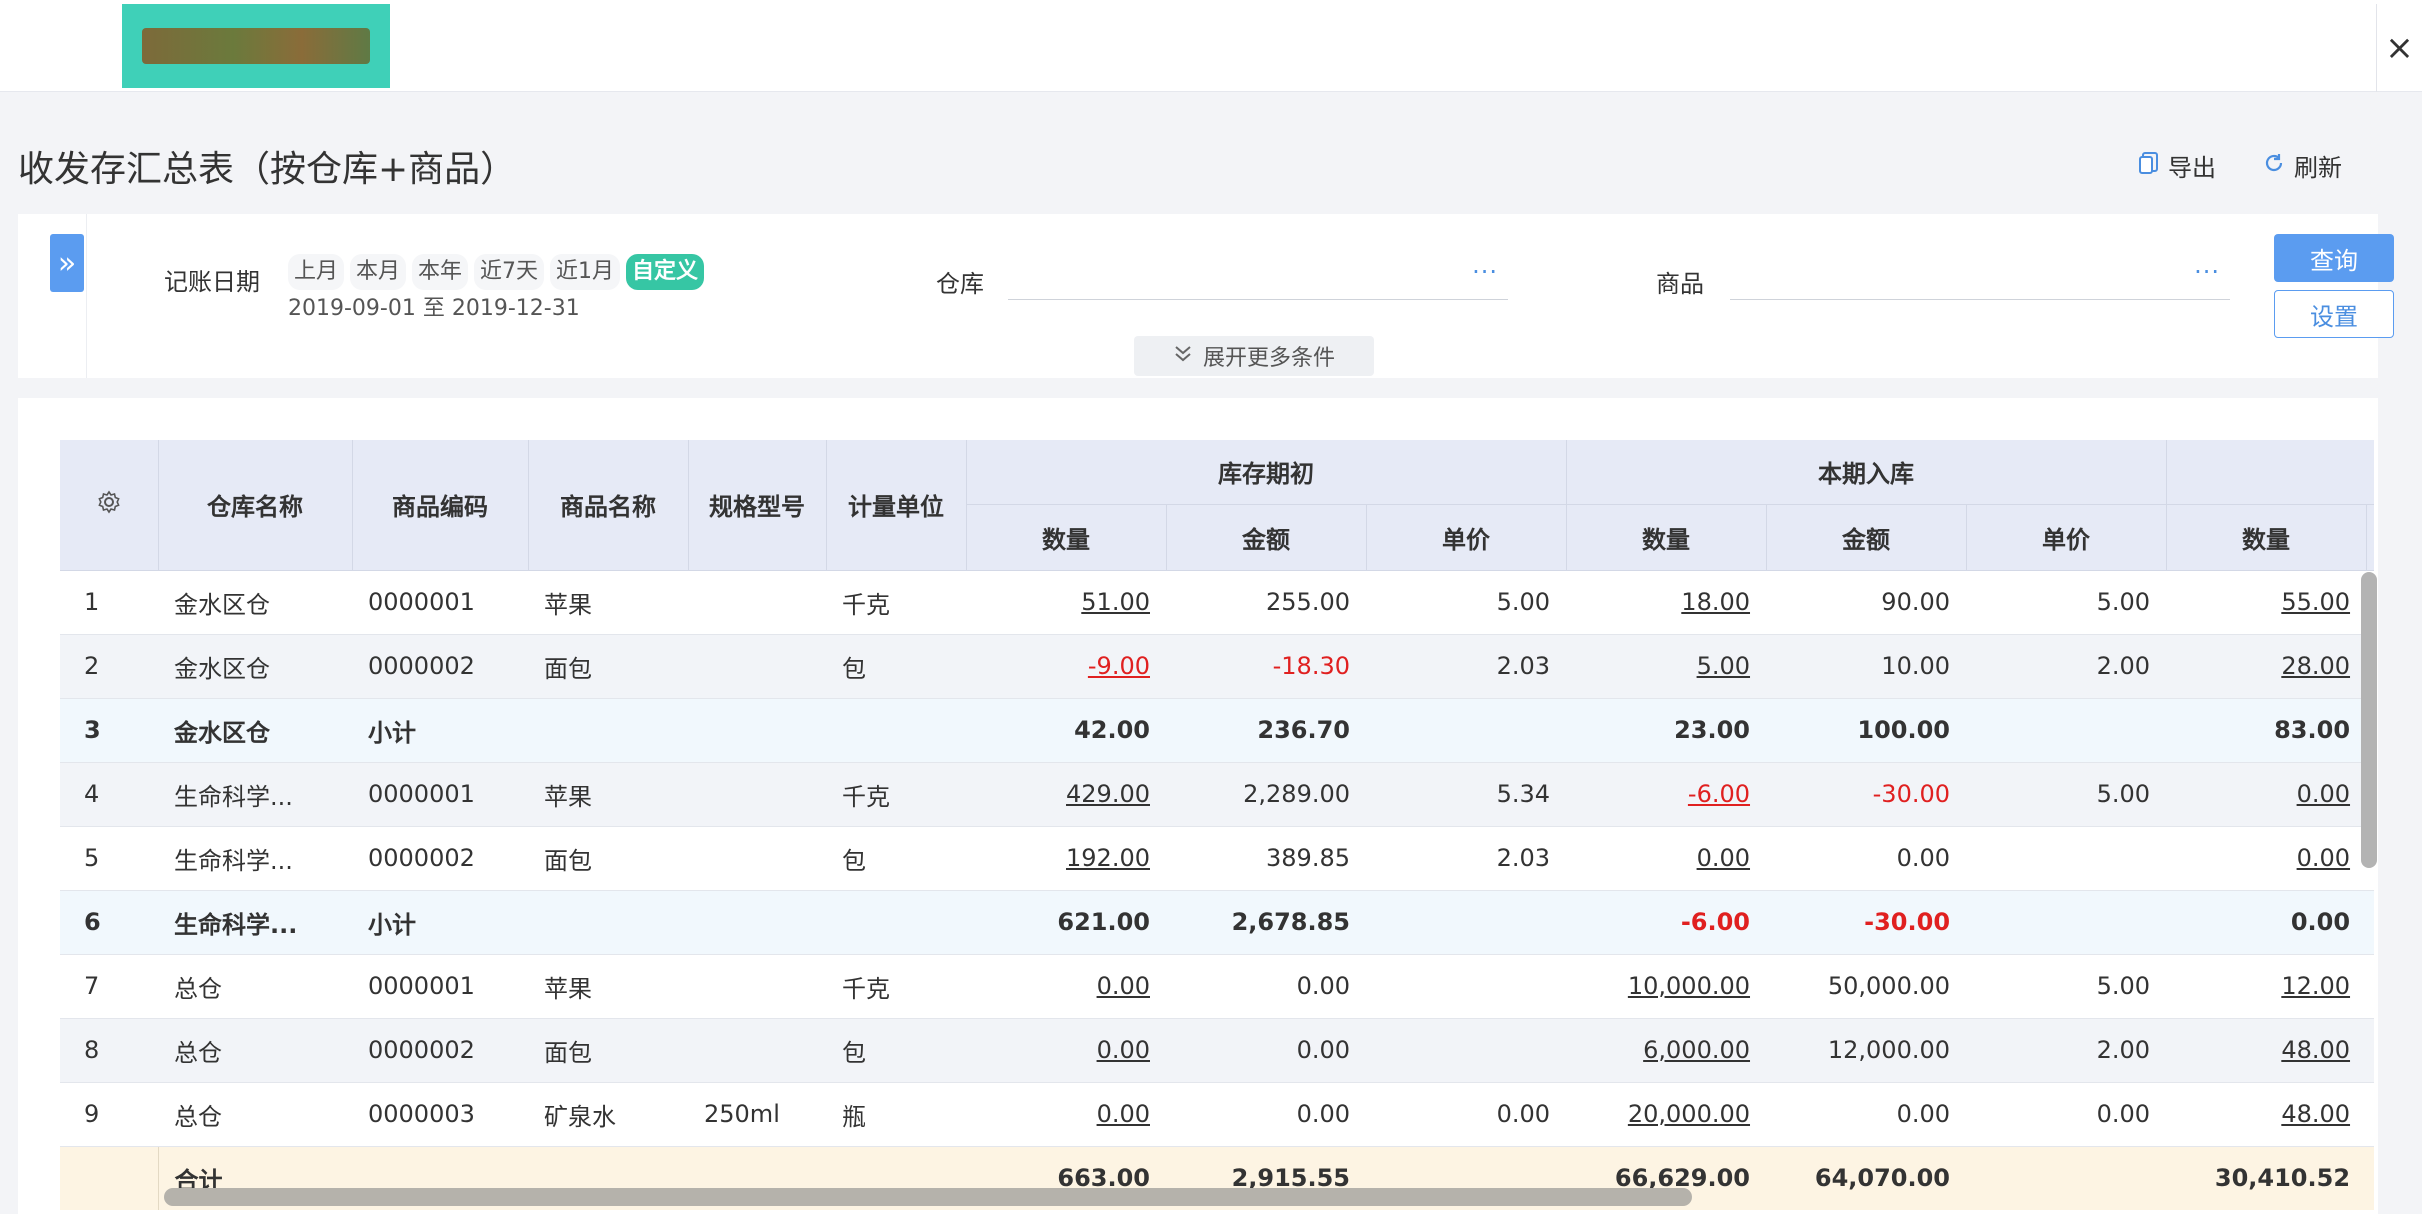 The height and width of the screenshot is (1214, 2422). What do you see at coordinates (1719, 794) in the screenshot?
I see `quantity-link: -6.00` at bounding box center [1719, 794].